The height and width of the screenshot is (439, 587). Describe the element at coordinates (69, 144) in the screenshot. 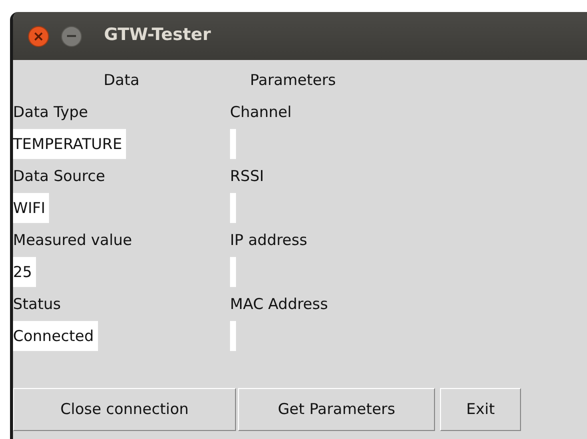

I see `value-field: TEMPERATURE` at that location.